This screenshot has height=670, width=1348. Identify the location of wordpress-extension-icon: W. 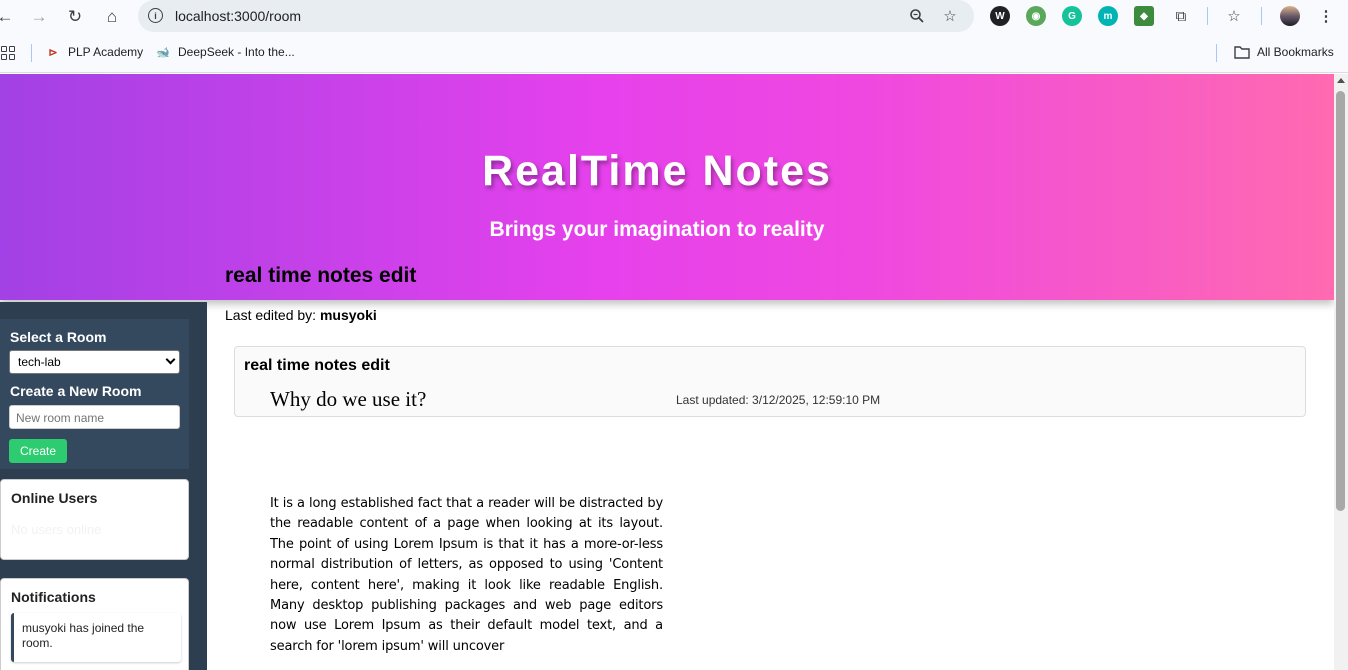
(1000, 16).